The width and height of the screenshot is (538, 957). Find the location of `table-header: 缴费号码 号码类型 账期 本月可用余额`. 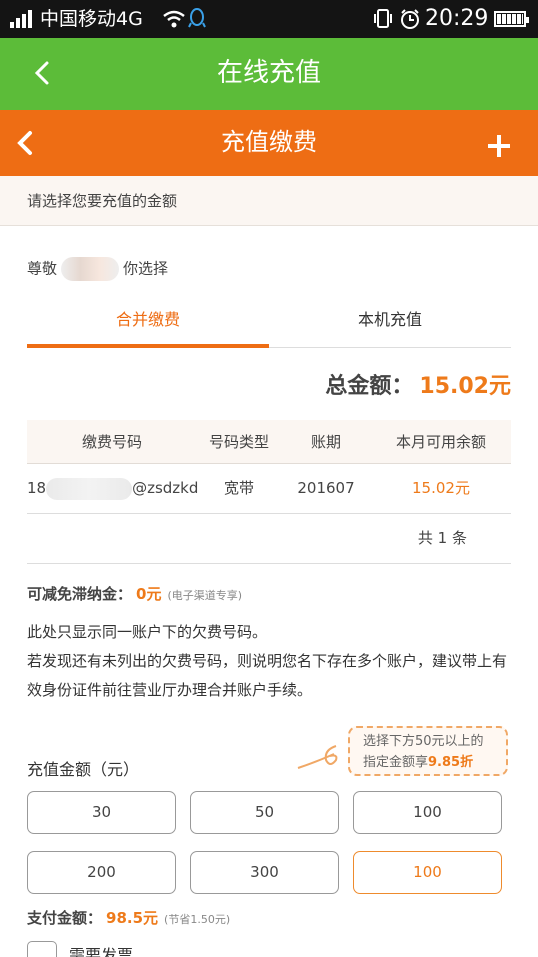

table-header: 缴费号码 号码类型 账期 本月可用余额 is located at coordinates (269, 442).